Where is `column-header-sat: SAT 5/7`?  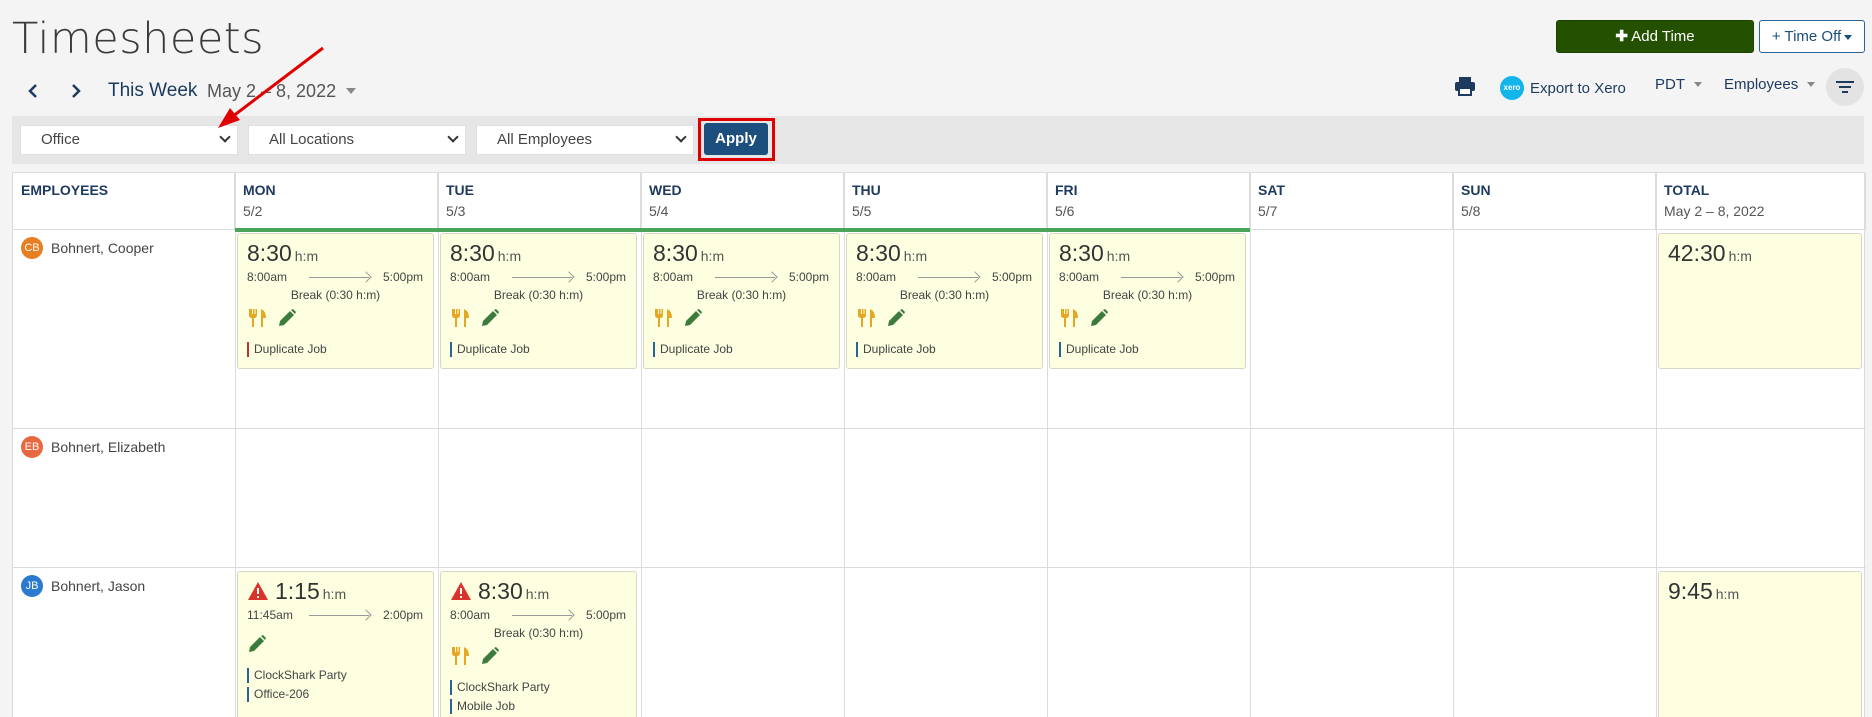
column-header-sat: SAT 5/7 is located at coordinates (1351, 201).